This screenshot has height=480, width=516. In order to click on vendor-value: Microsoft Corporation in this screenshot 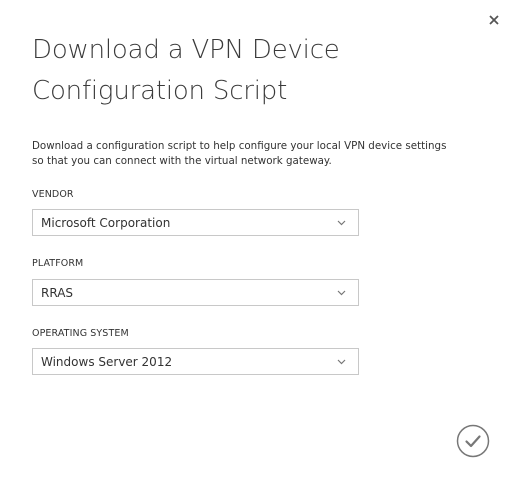, I will do `click(106, 223)`.